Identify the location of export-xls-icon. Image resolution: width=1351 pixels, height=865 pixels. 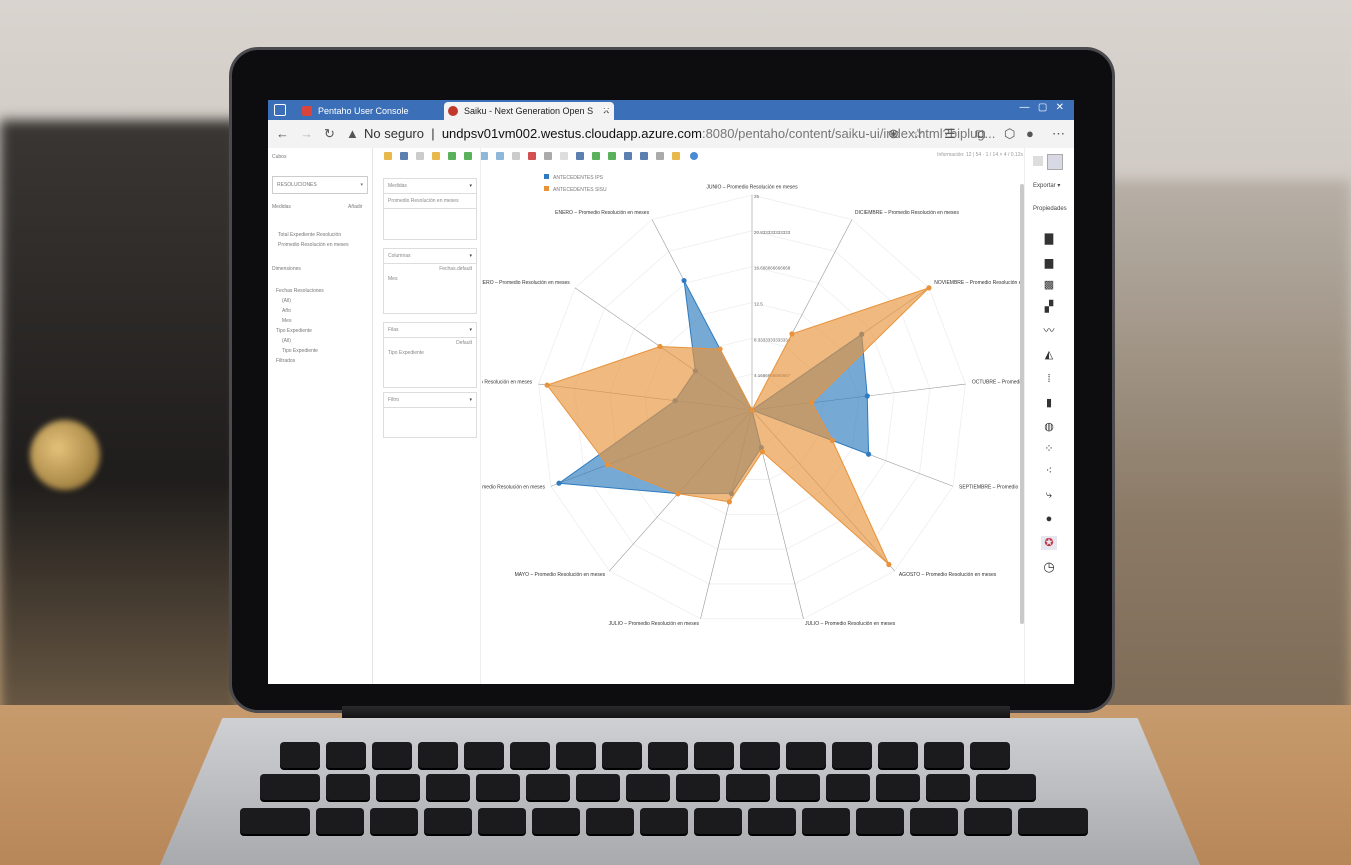
(580, 156).